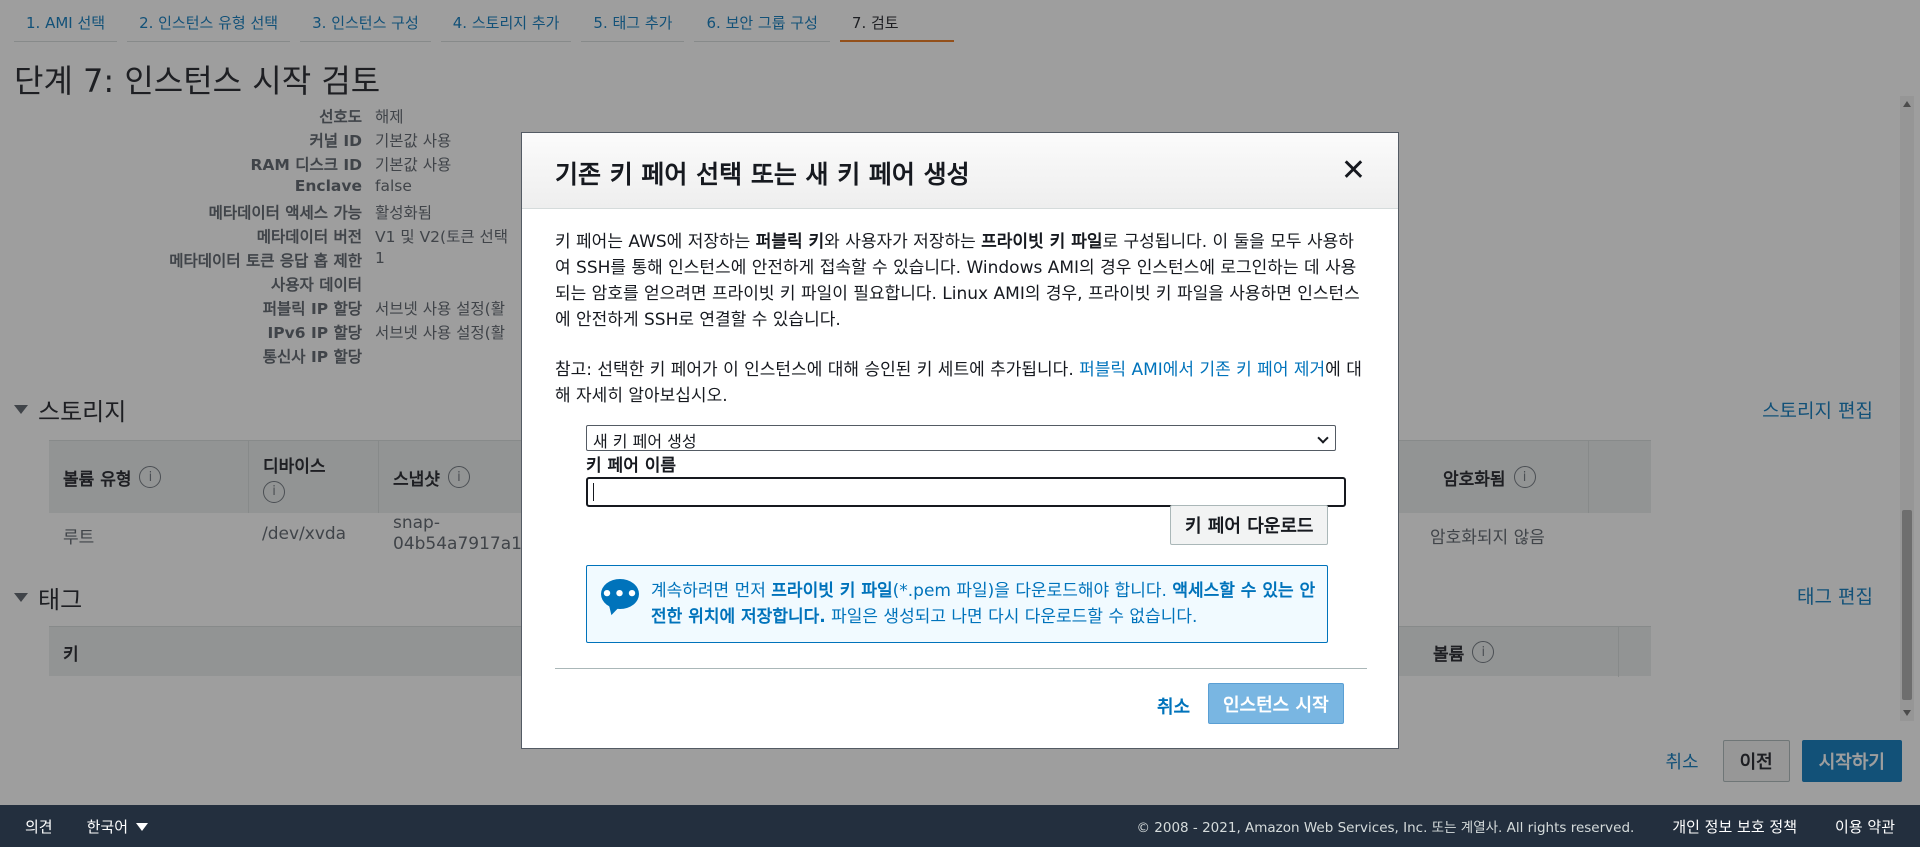  What do you see at coordinates (1865, 826) in the screenshot?
I see `terms-link: 이용 약관` at bounding box center [1865, 826].